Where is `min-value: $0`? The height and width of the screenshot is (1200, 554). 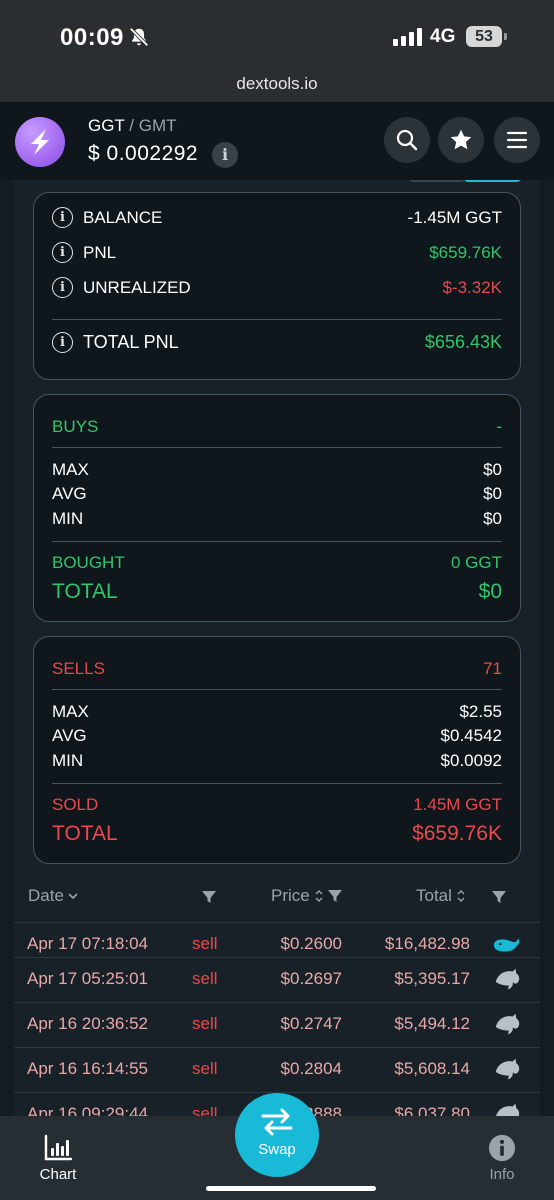 min-value: $0 is located at coordinates (492, 518).